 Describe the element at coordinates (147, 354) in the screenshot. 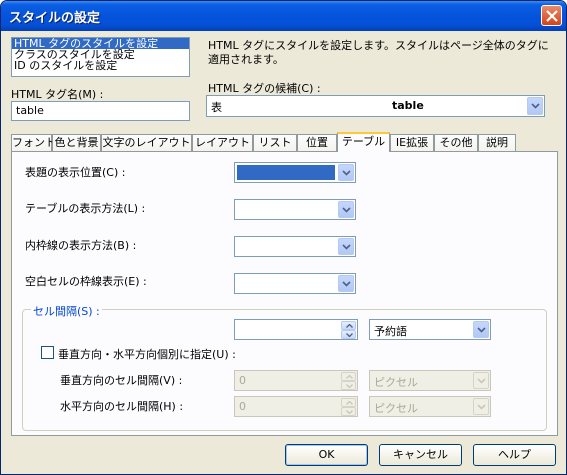

I see `separate-spacing-label: 垂直方向・水平方向個別に指定(U) :` at that location.